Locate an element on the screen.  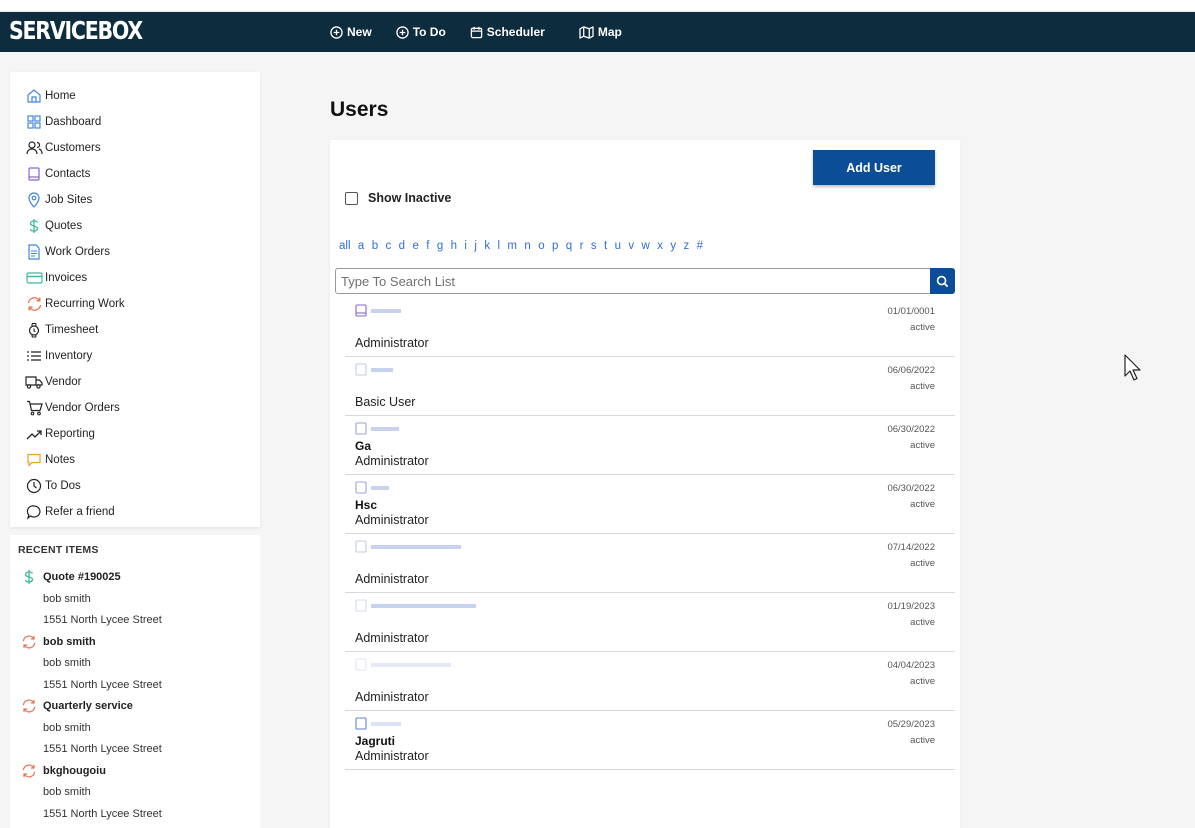
letter-filter-hash: # is located at coordinates (700, 246).